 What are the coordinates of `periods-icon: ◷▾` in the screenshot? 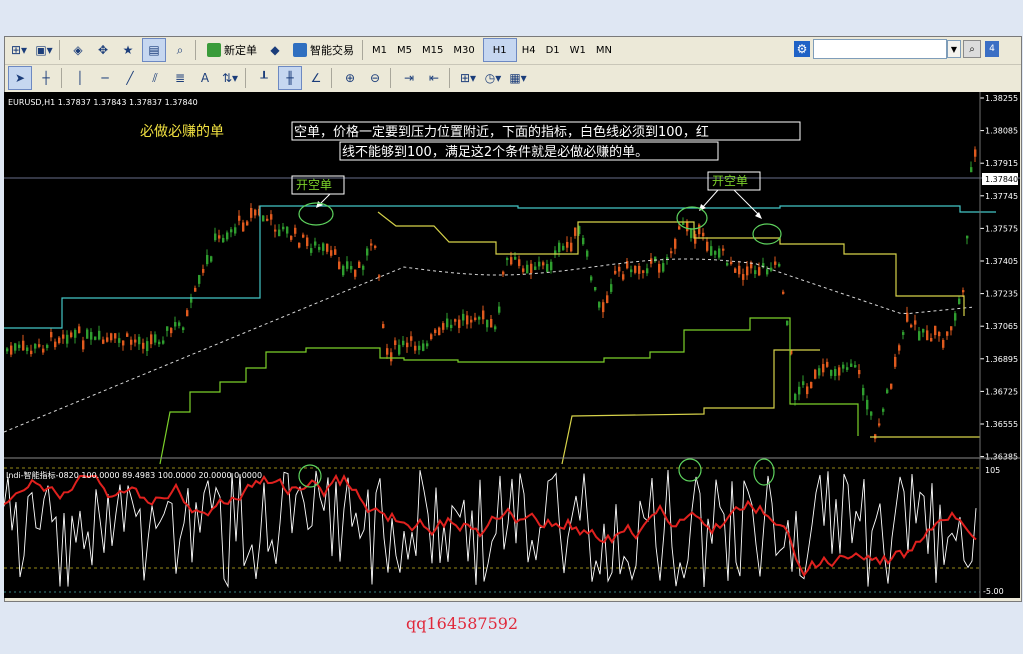 It's located at (493, 78).